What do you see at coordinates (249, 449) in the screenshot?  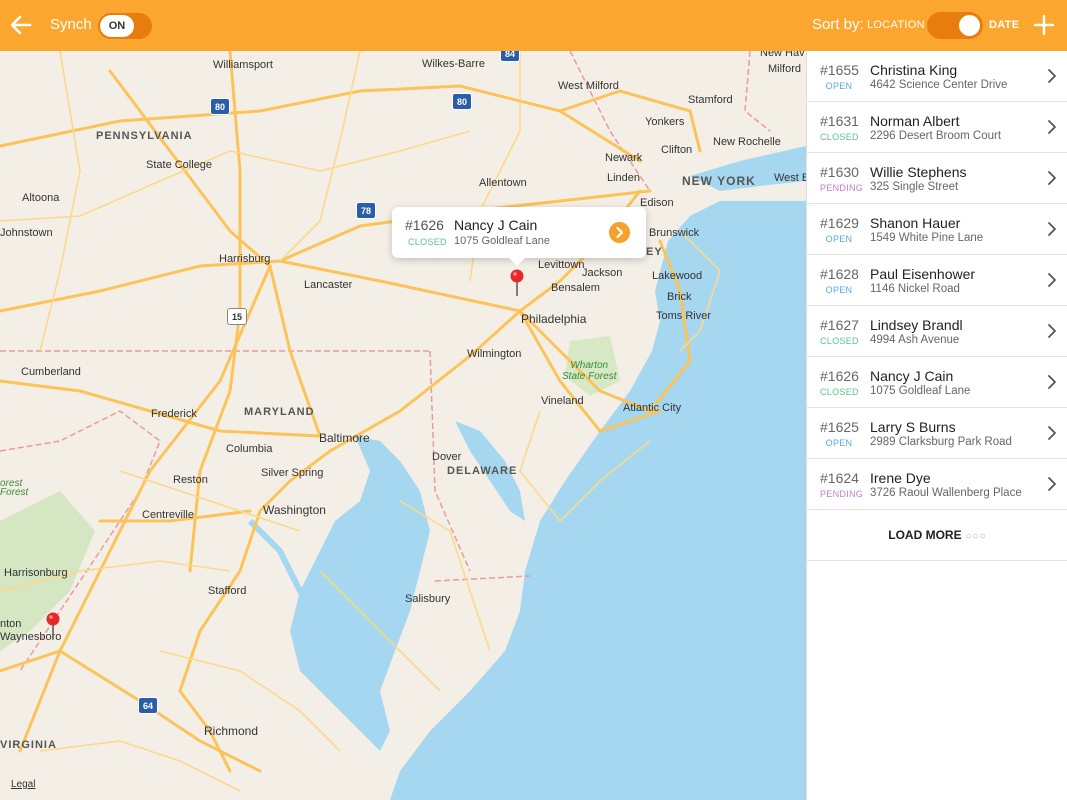 I see `map-label-columbia: Columbia` at bounding box center [249, 449].